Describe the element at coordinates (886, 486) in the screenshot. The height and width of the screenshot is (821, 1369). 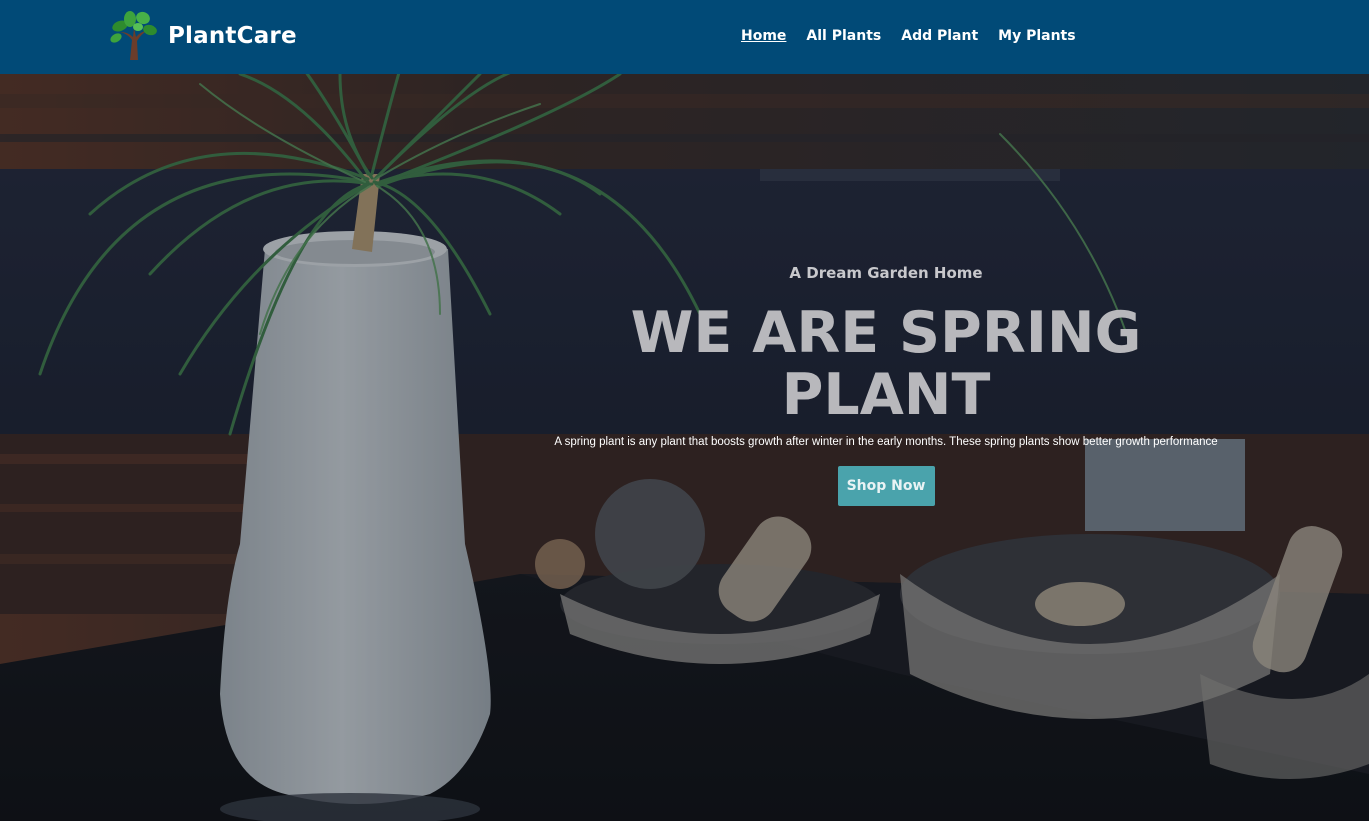
I see `shop-now-button: Shop Now` at that location.